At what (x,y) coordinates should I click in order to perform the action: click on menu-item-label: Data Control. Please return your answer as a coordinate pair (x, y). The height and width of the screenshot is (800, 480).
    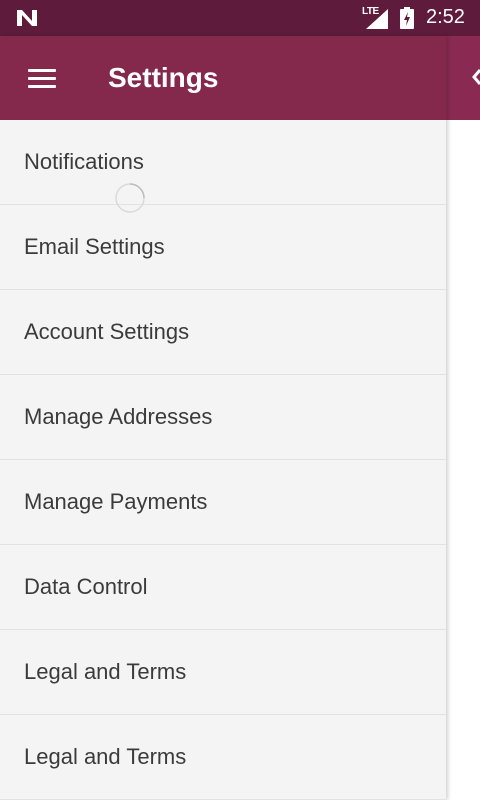
    Looking at the image, I should click on (86, 586).